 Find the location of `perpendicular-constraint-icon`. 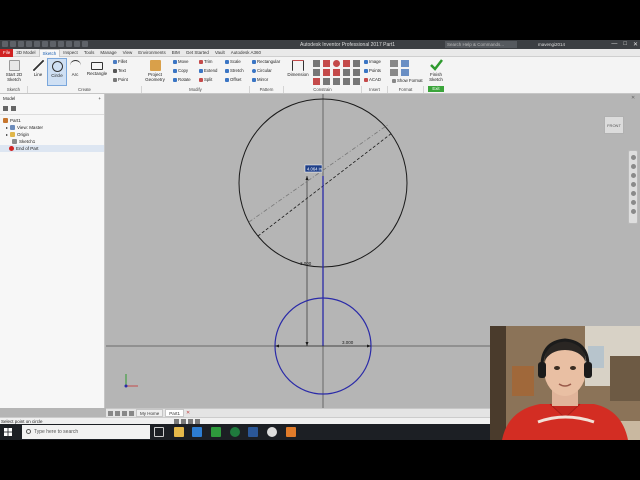

perpendicular-constraint-icon is located at coordinates (316, 72).